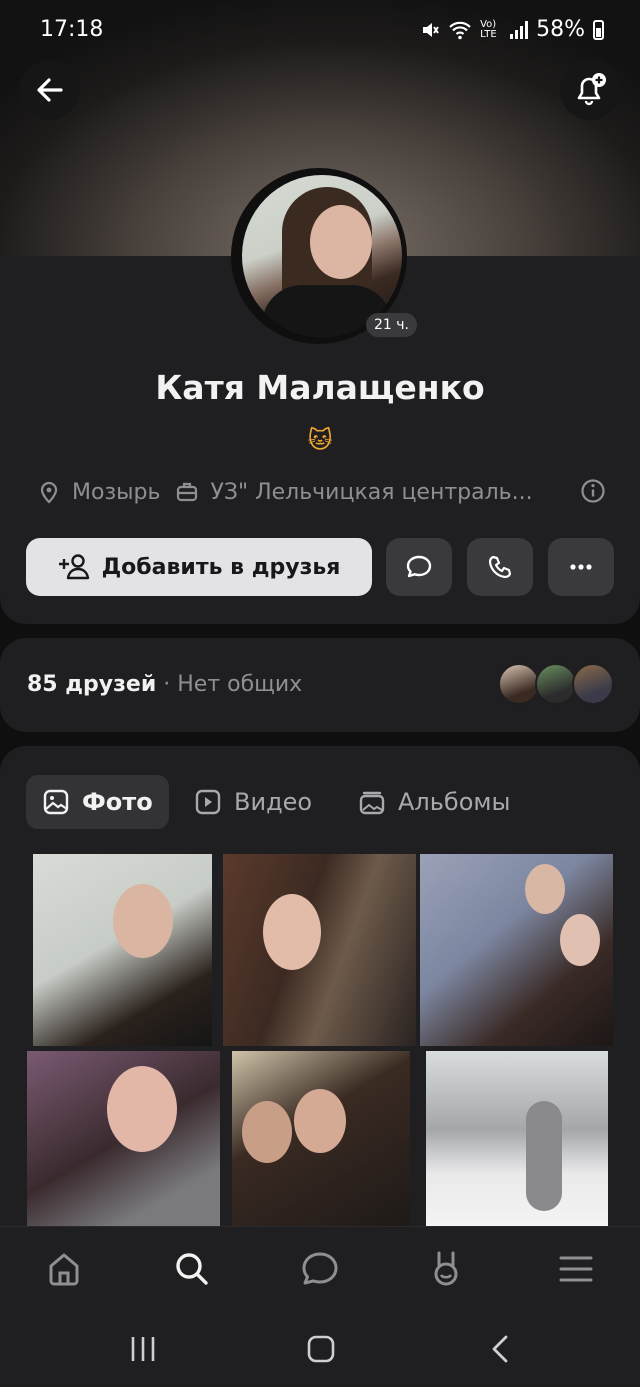 The image size is (640, 1387). Describe the element at coordinates (488, 29) in the screenshot. I see `network-label: Vo) LTE` at that location.